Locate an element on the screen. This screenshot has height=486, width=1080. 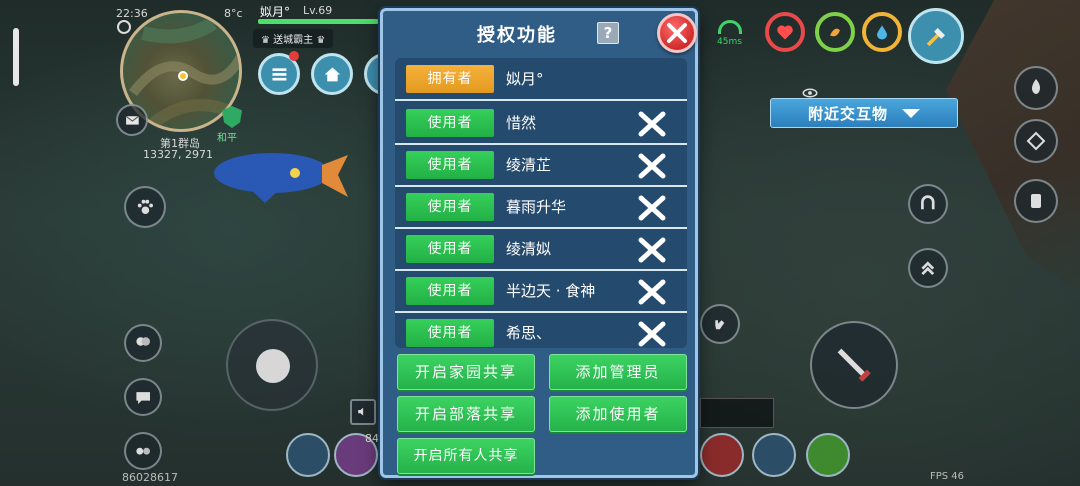
nearby-interactables-label: 附近交互物 is located at coordinates (847, 113).